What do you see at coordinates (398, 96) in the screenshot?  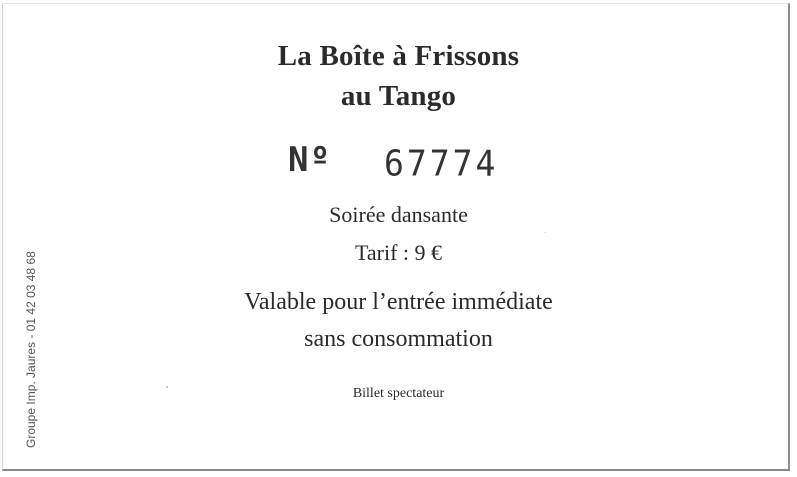 I see `venue-title-line2: au Tango` at bounding box center [398, 96].